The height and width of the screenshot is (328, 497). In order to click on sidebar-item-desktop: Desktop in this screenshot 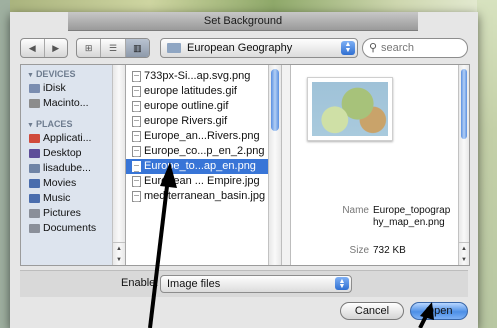, I will do `click(73, 153)`.